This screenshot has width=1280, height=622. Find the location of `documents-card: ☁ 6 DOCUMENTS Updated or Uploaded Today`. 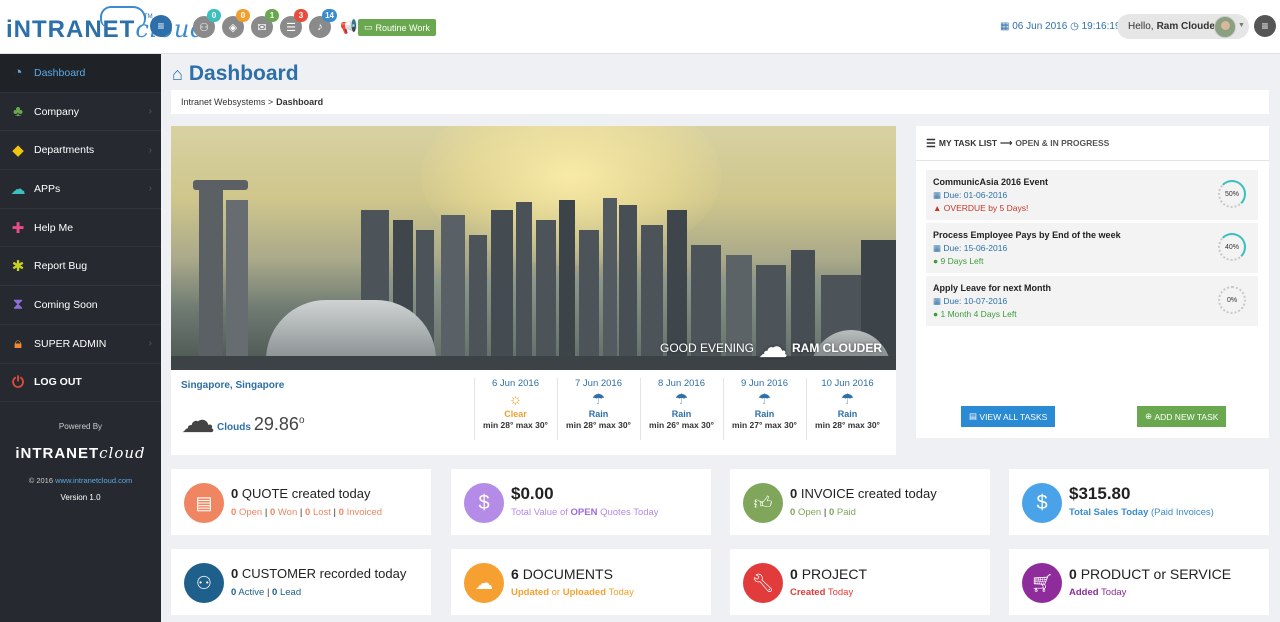

documents-card: ☁ 6 DOCUMENTS Updated or Uploaded Today is located at coordinates (581, 582).